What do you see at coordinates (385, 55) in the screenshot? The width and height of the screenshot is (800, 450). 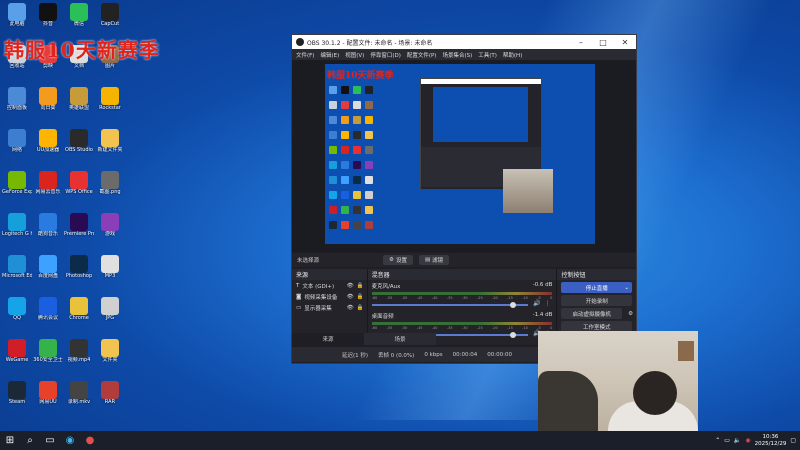 I see `menu-item: 停靠窗口(D)` at bounding box center [385, 55].